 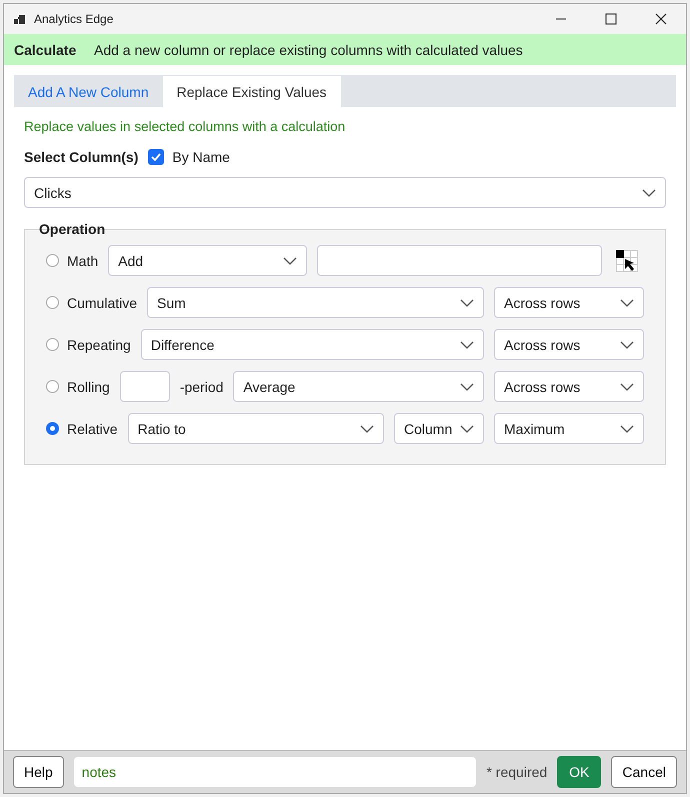 I want to click on operation-radio: Cumulative, so click(x=92, y=302).